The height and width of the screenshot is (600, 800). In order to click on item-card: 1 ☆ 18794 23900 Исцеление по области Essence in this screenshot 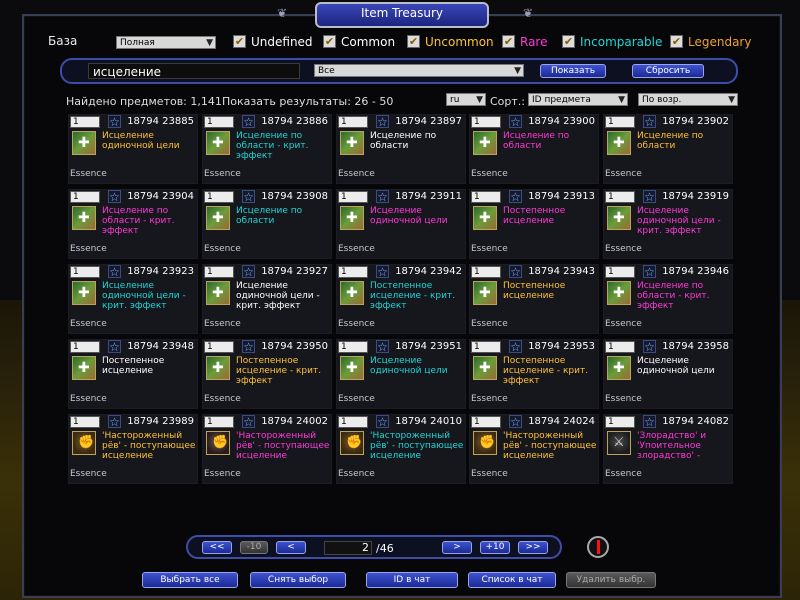, I will do `click(534, 149)`.